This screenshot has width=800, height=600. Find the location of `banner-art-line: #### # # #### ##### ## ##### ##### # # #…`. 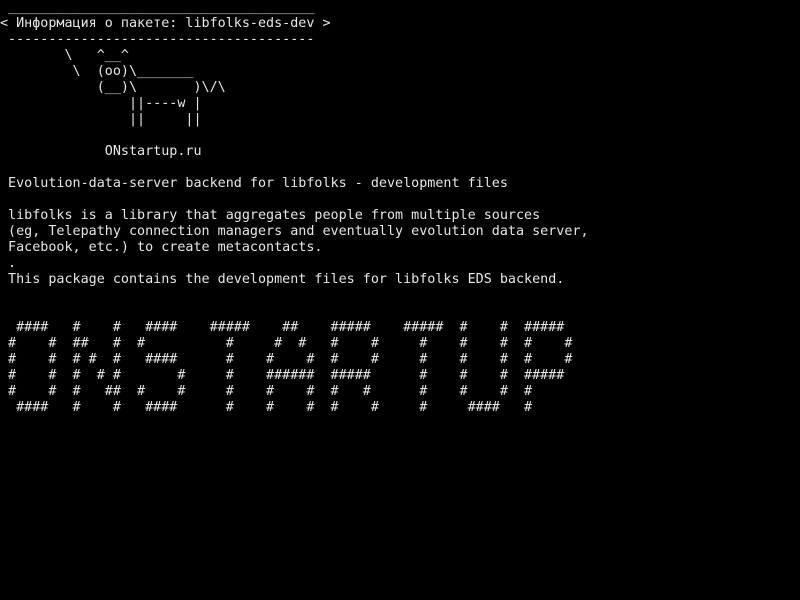

banner-art-line: #### # # #### ##### ## ##### ##### # # #… is located at coordinates (282, 327).